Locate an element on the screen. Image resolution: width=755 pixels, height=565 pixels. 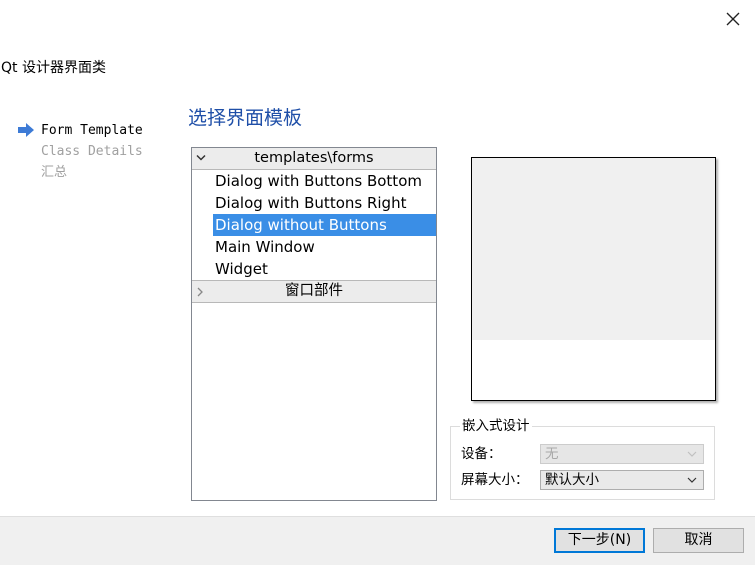
page-heading: 选择界面模板 is located at coordinates (245, 118).